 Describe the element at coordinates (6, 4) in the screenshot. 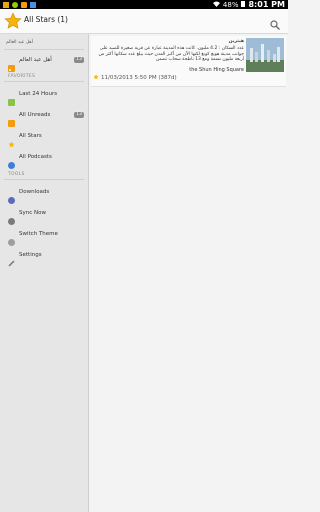

I see `notification-icon` at that location.